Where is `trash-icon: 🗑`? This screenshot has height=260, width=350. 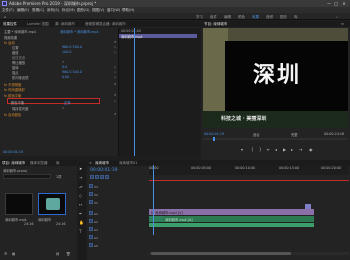
trash-icon: 🗑 is located at coordinates (68, 254).